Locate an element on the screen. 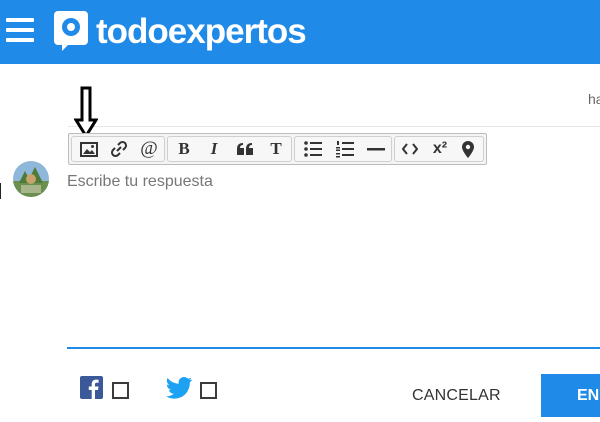  image-button is located at coordinates (89, 149).